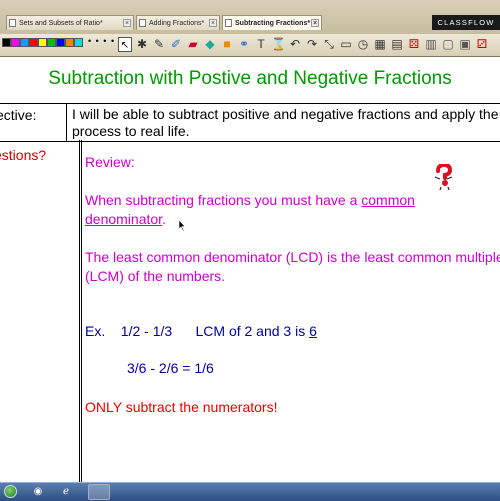 This screenshot has width=500, height=501. What do you see at coordinates (23, 155) in the screenshot?
I see `questions-label: estions?` at bounding box center [23, 155].